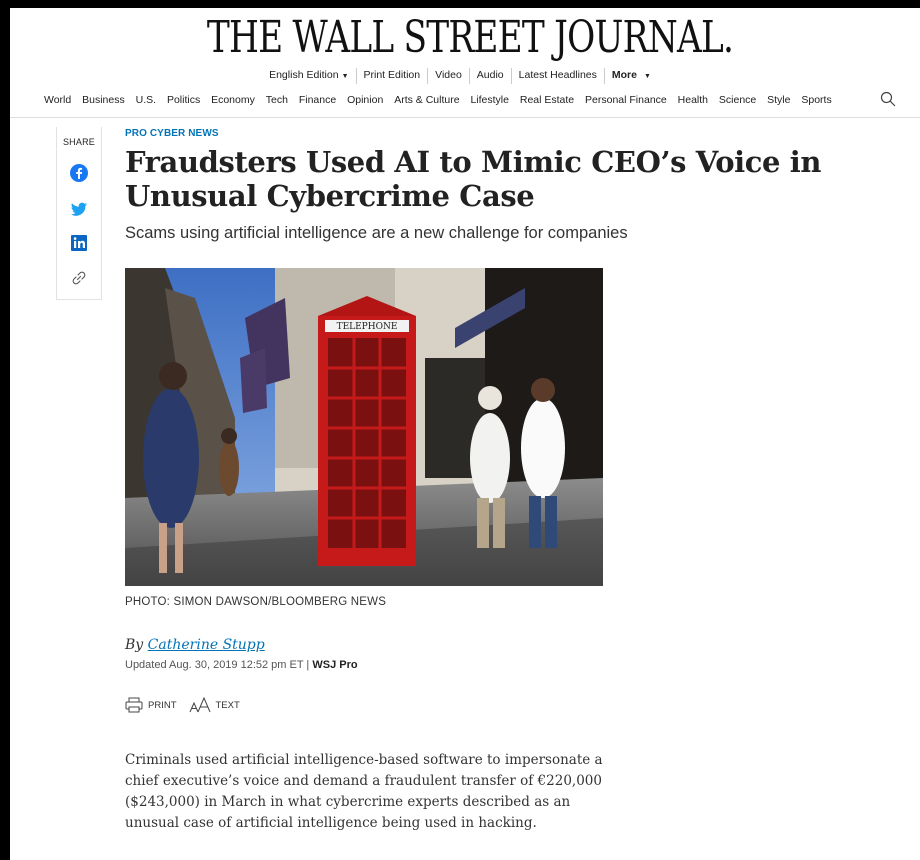 Image resolution: width=920 pixels, height=860 pixels. Describe the element at coordinates (103, 100) in the screenshot. I see `nav-item-business: Business` at that location.